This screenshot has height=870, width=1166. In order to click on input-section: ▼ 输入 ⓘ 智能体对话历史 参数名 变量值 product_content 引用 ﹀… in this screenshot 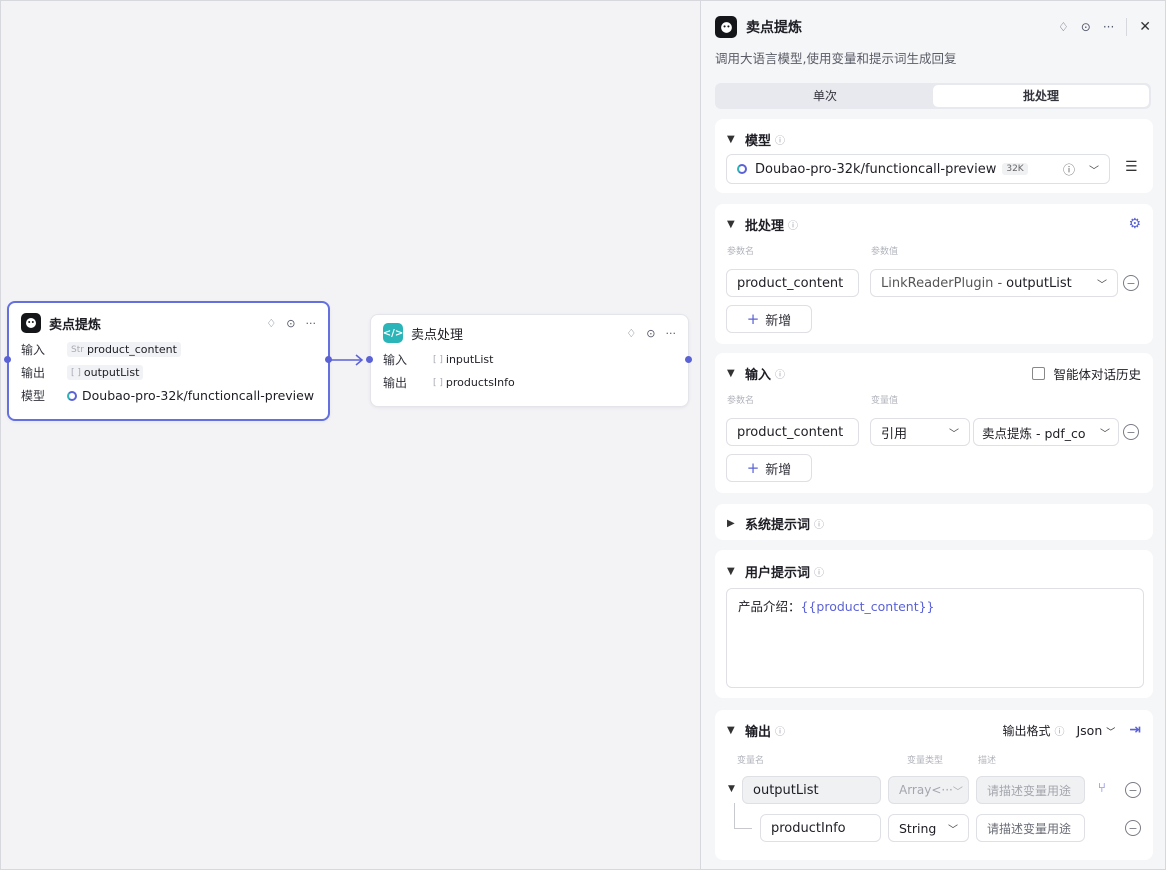, I will do `click(934, 423)`.